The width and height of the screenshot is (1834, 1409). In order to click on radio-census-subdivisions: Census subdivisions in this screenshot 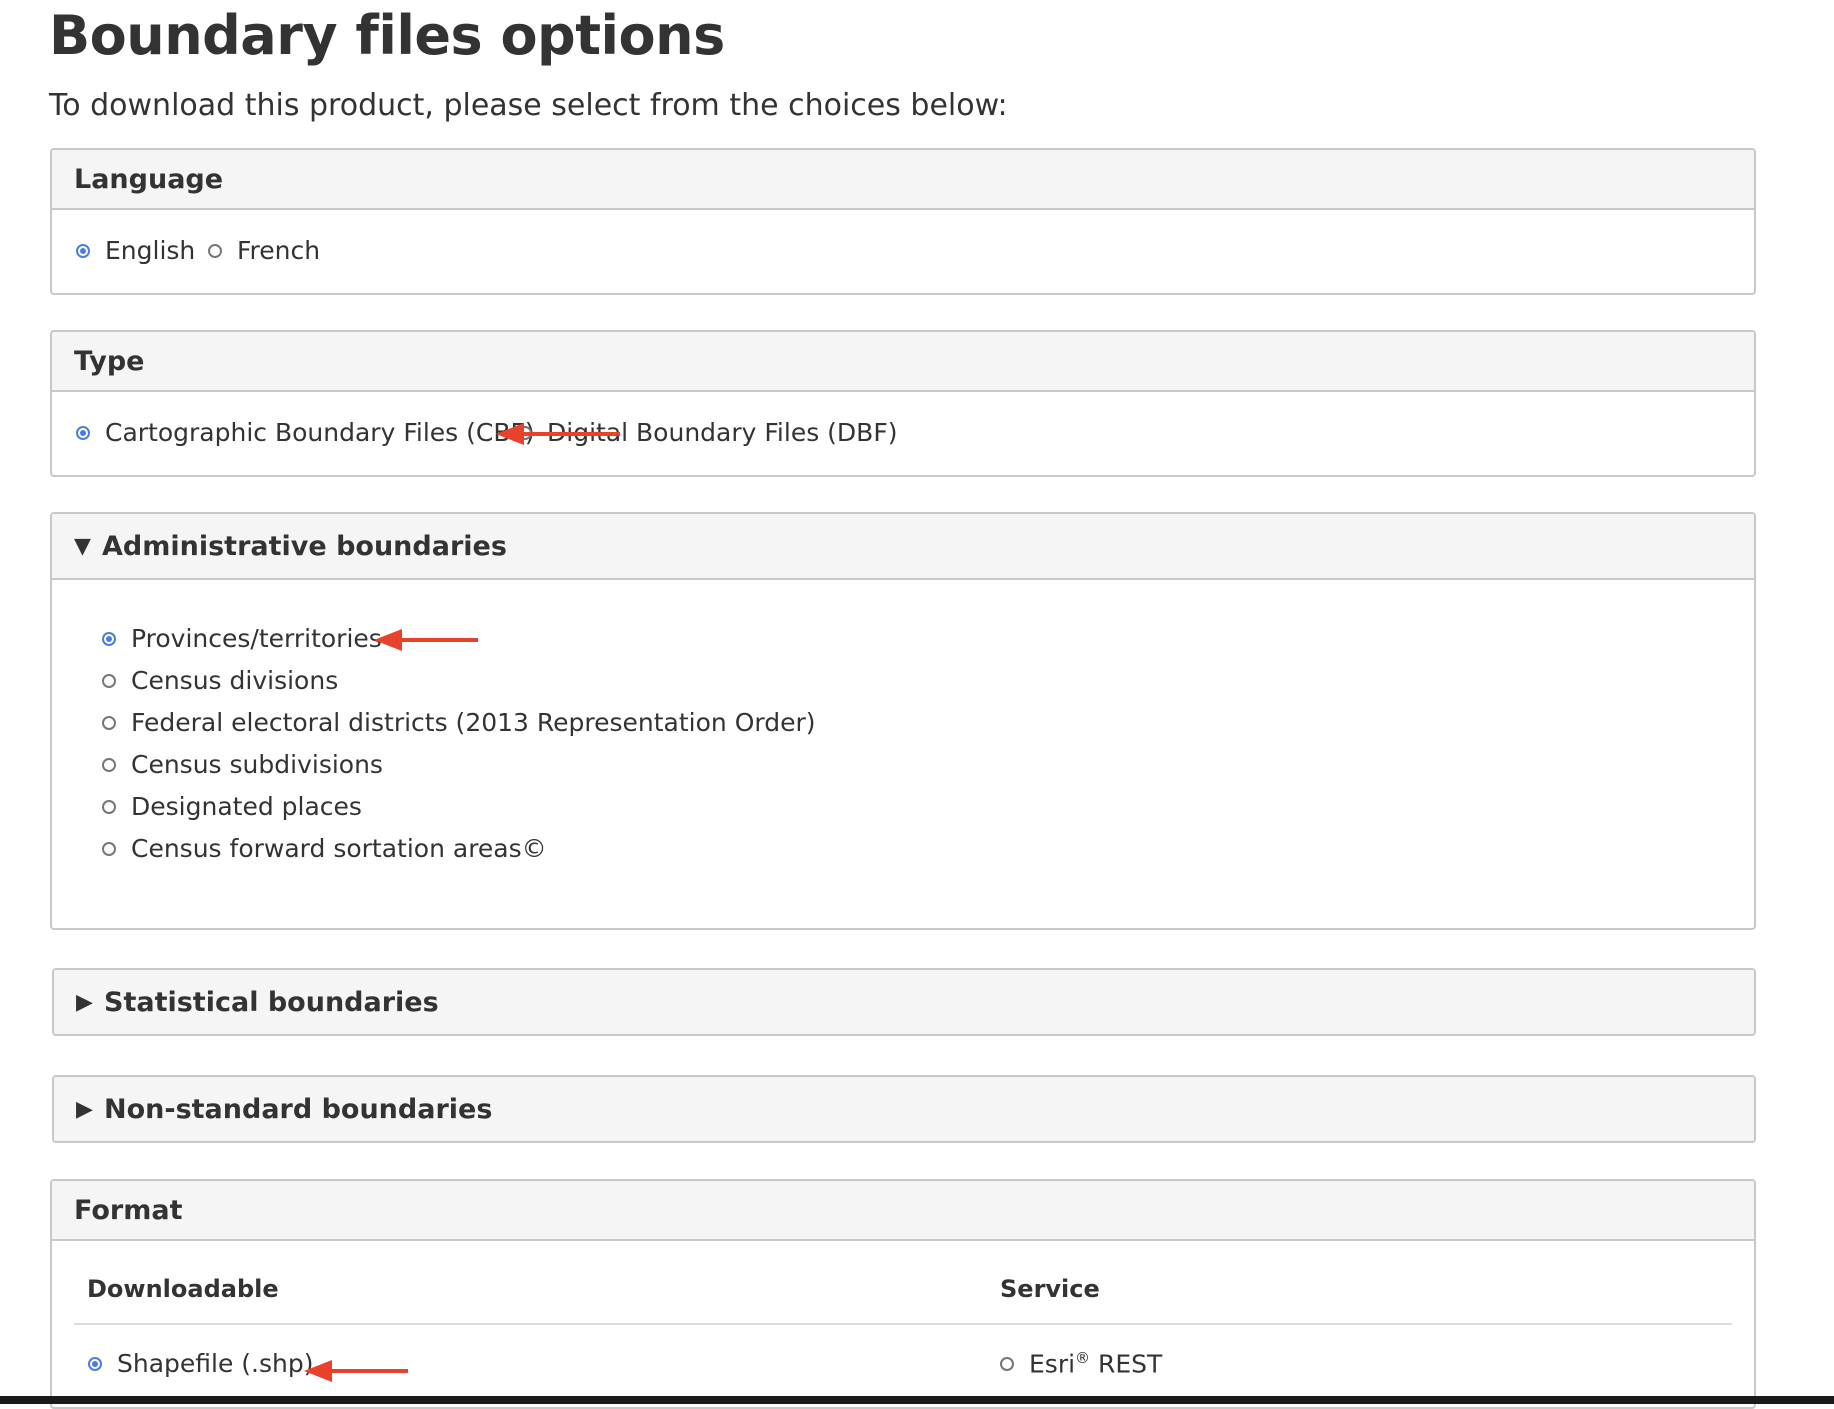, I will do `click(242, 764)`.